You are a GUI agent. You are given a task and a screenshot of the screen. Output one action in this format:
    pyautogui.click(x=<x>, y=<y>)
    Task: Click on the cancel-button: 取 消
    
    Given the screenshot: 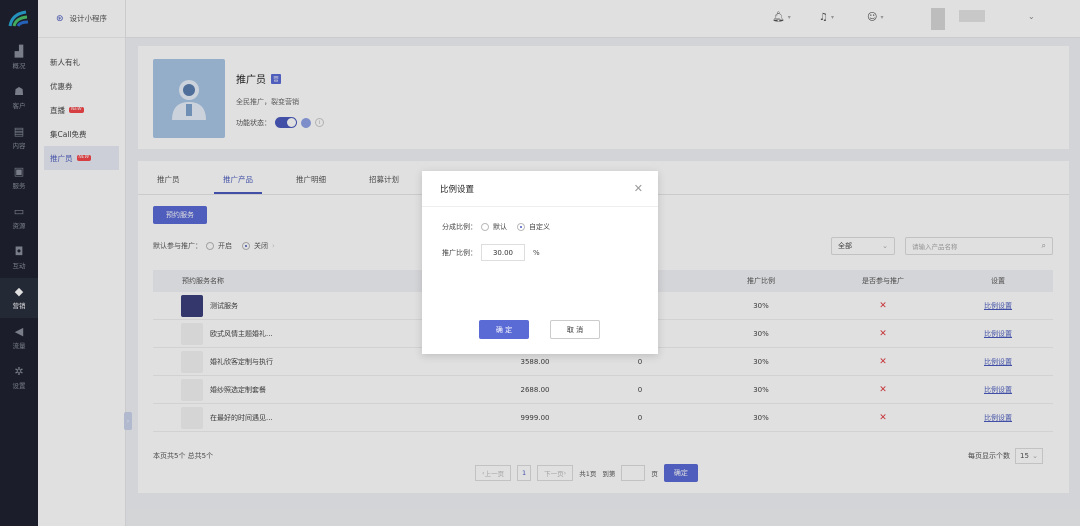 What is the action you would take?
    pyautogui.click(x=575, y=329)
    